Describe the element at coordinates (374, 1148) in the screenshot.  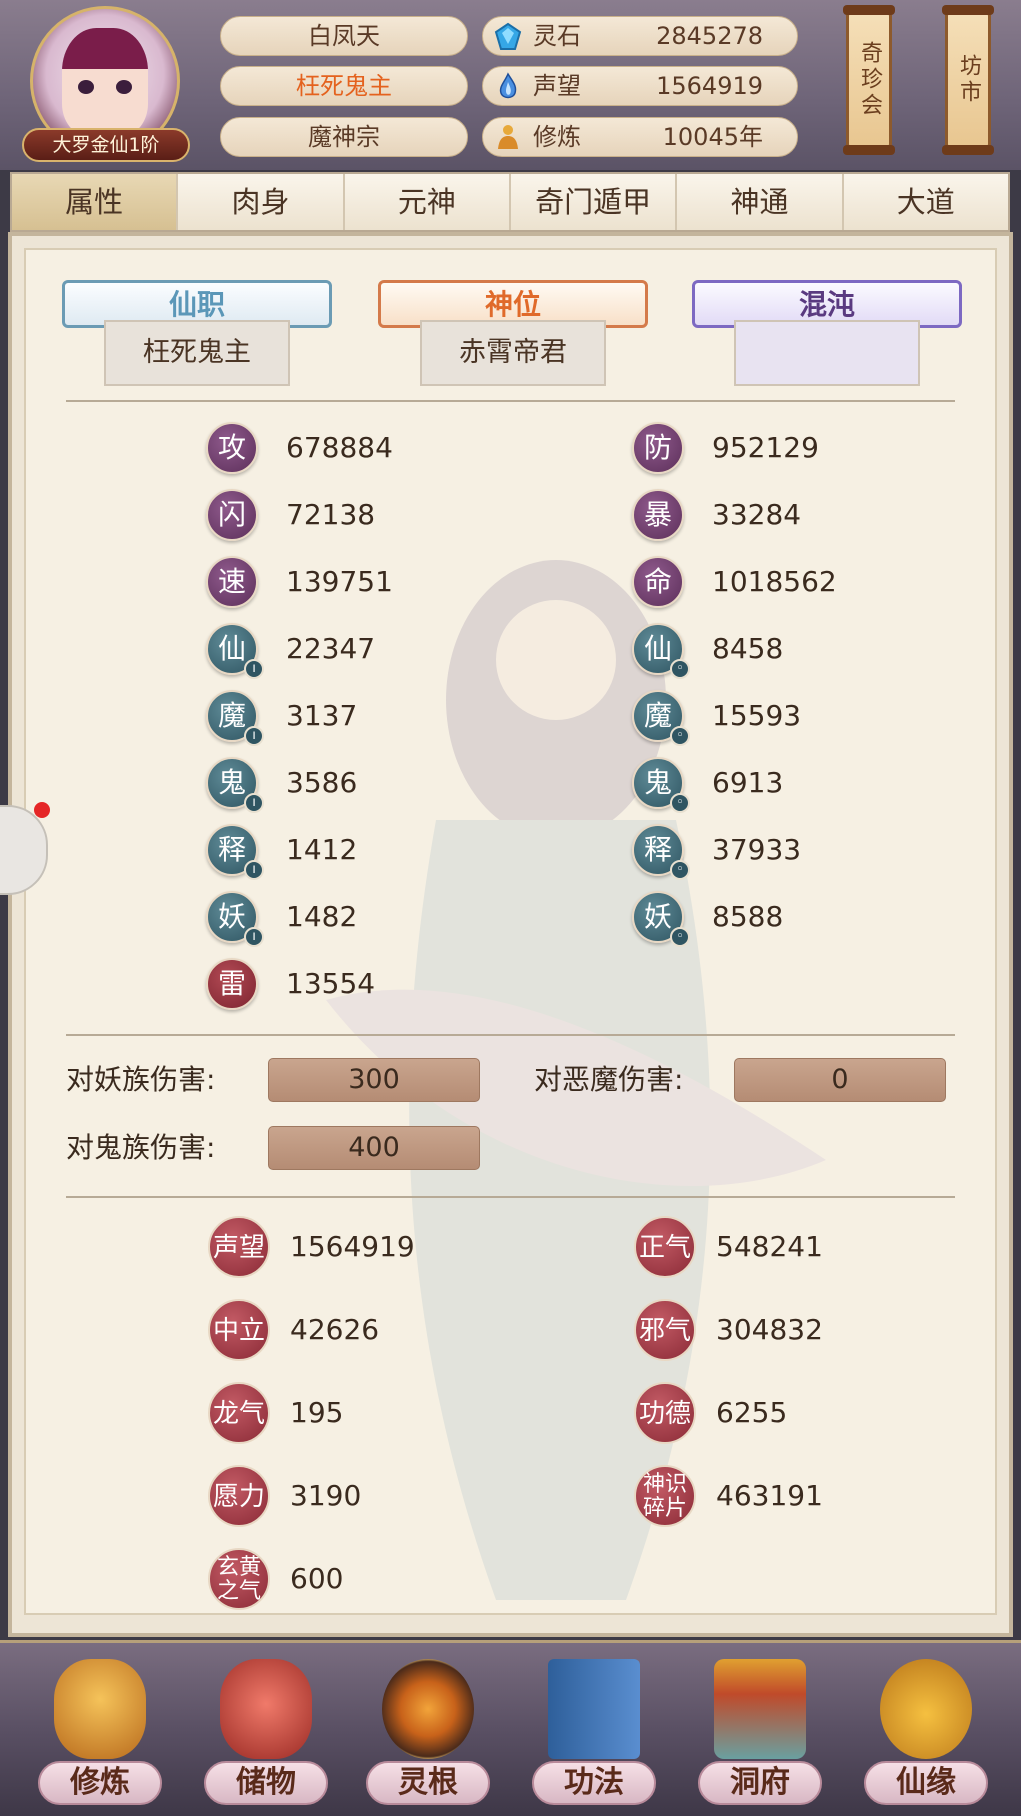
I see `vs-ghost-value: 400` at that location.